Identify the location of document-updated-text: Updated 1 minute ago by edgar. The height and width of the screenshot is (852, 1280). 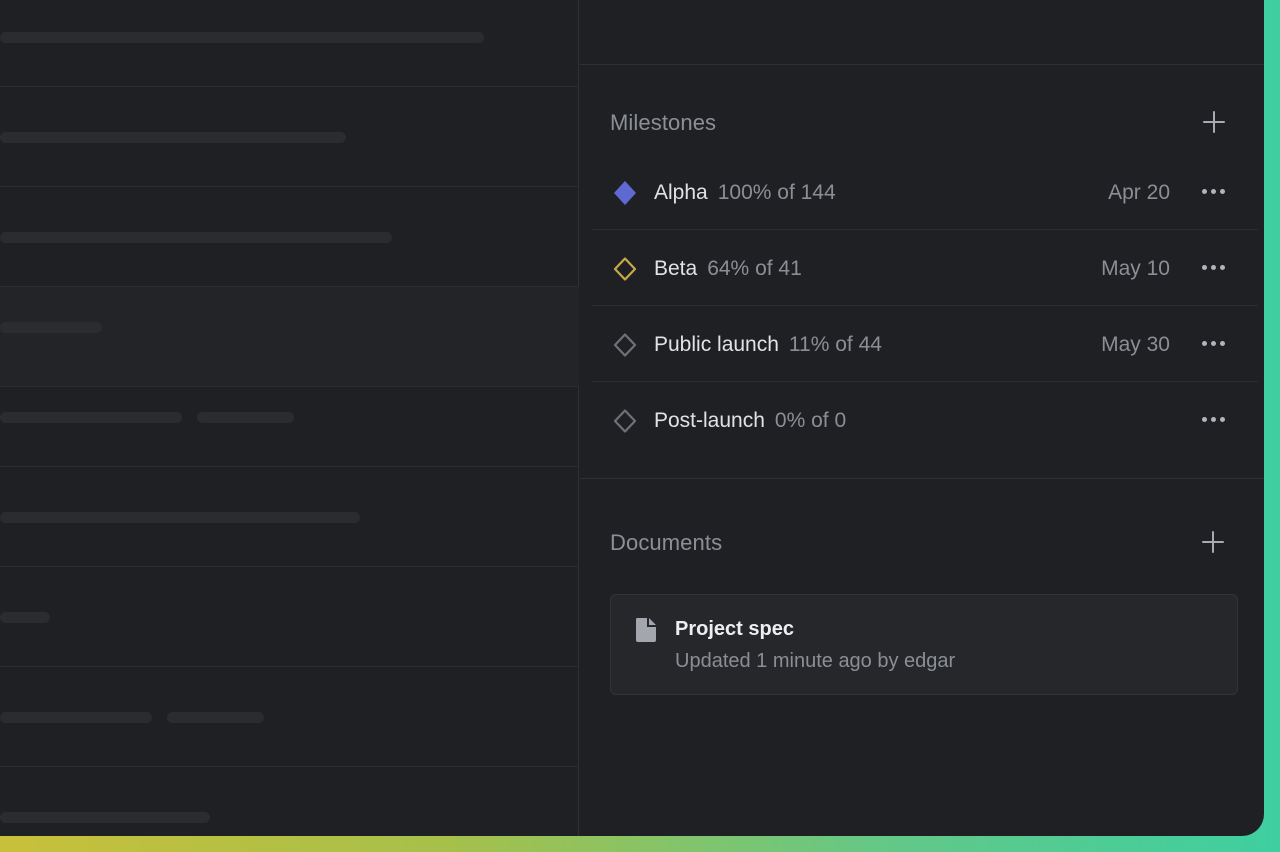
(815, 661).